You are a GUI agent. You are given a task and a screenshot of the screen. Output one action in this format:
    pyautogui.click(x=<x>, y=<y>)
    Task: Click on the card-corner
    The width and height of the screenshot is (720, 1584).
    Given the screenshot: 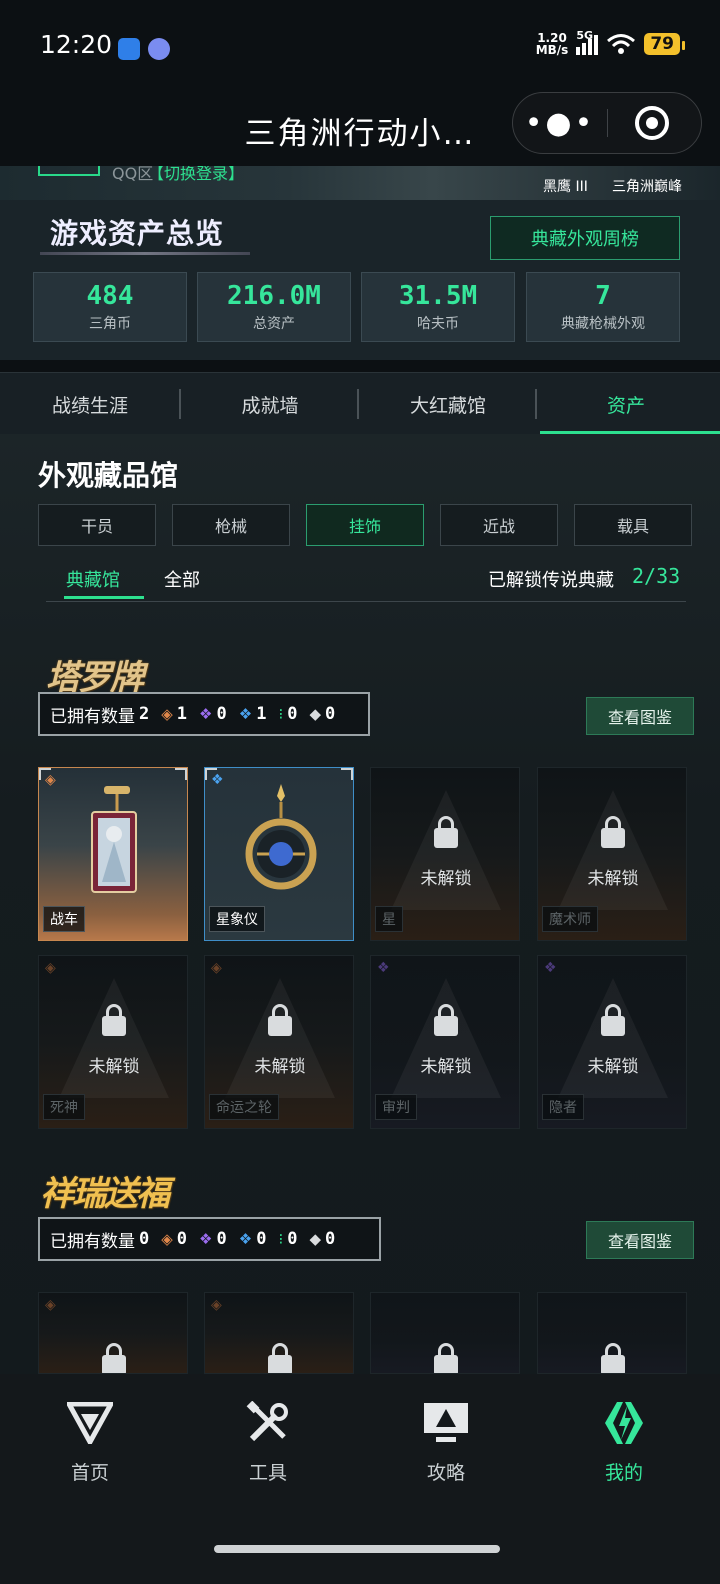 What is the action you would take?
    pyautogui.click(x=181, y=774)
    